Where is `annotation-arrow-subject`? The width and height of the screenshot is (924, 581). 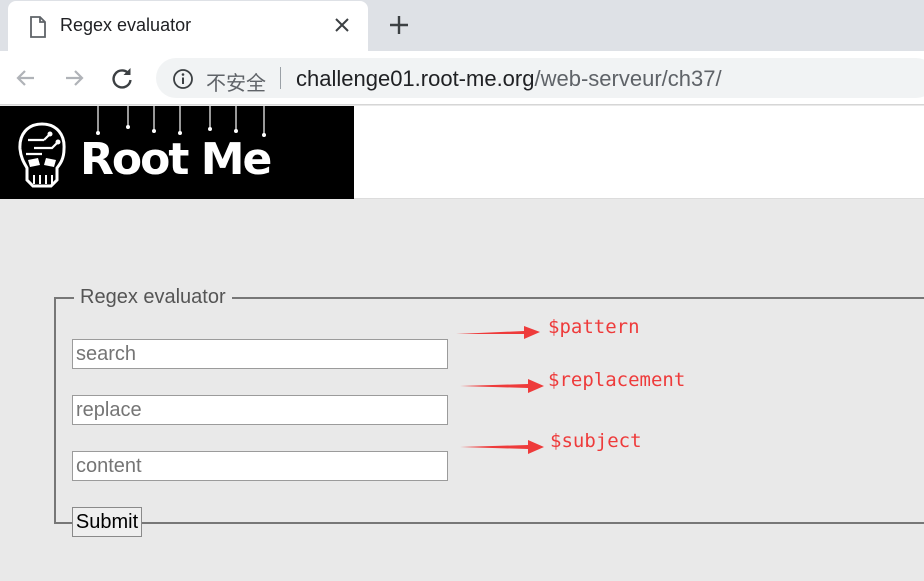
annotation-arrow-subject is located at coordinates (502, 447).